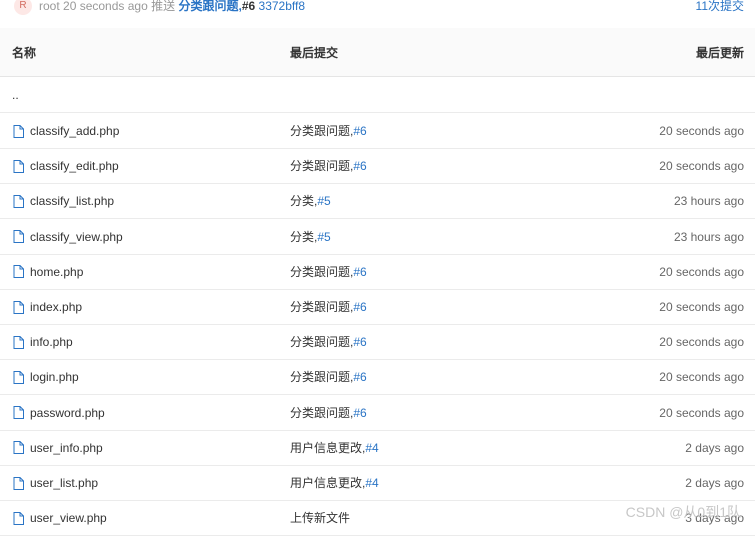 Image resolution: width=755 pixels, height=536 pixels. I want to click on last-update-time: 23 hours ago, so click(708, 201).